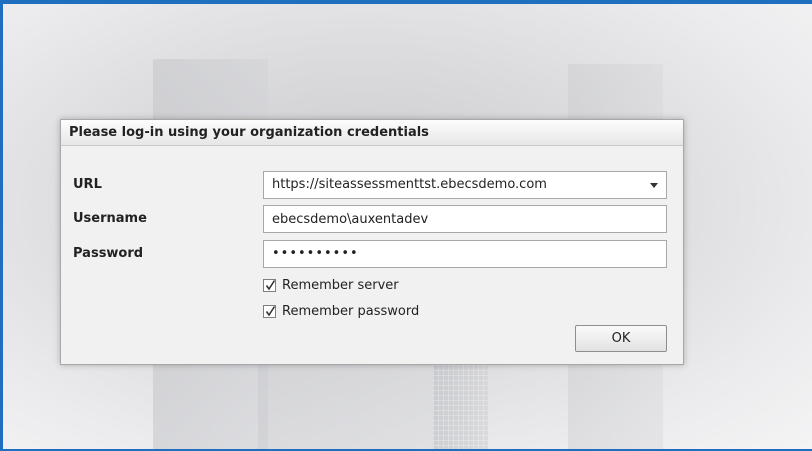 This screenshot has width=812, height=451. Describe the element at coordinates (409, 184) in the screenshot. I see `url-value: https://siteassessmenttst.ebecsdemo.com` at that location.